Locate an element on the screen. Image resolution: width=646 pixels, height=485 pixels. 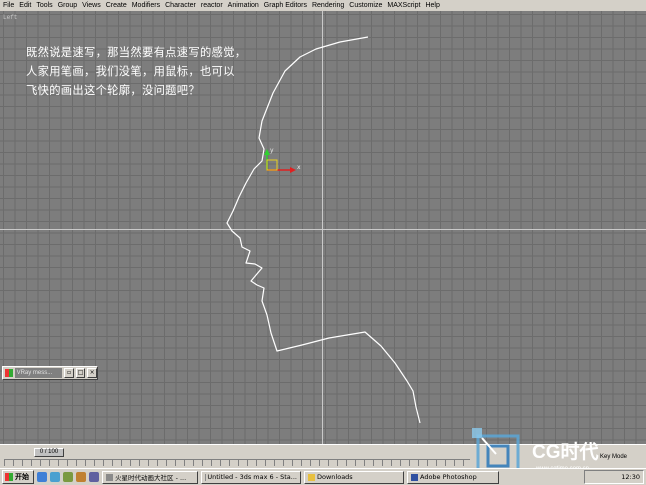
menu-file: File is located at coordinates (8, 5).